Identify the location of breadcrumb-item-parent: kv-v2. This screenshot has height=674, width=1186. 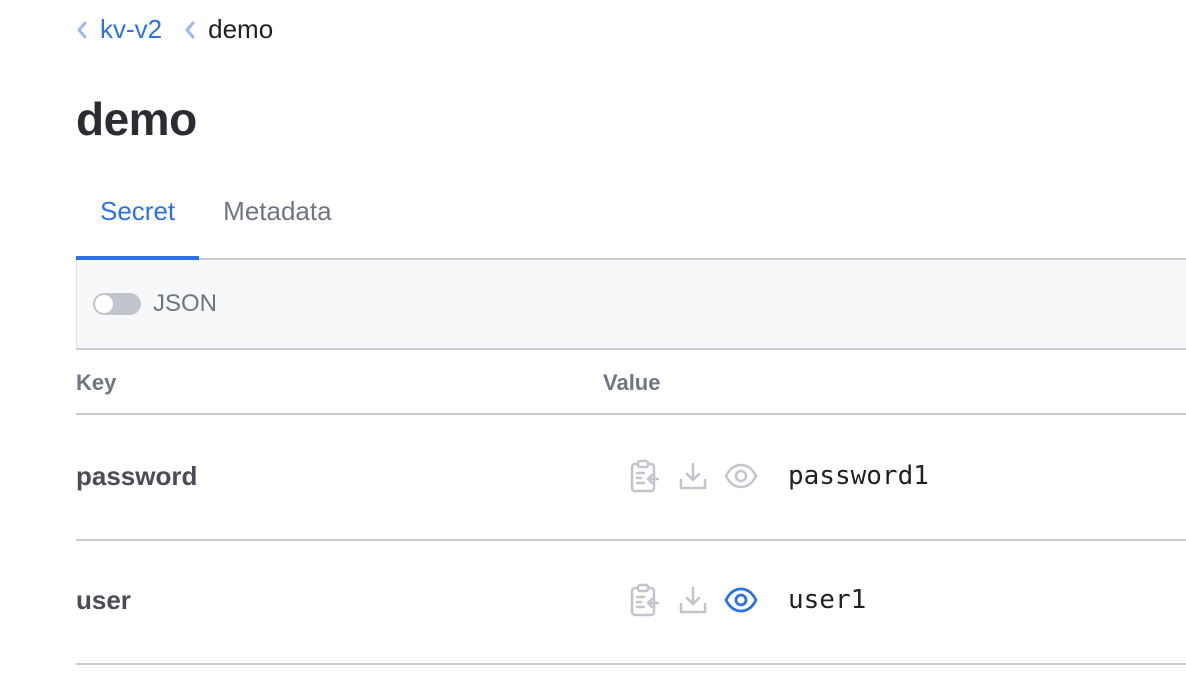
(119, 29).